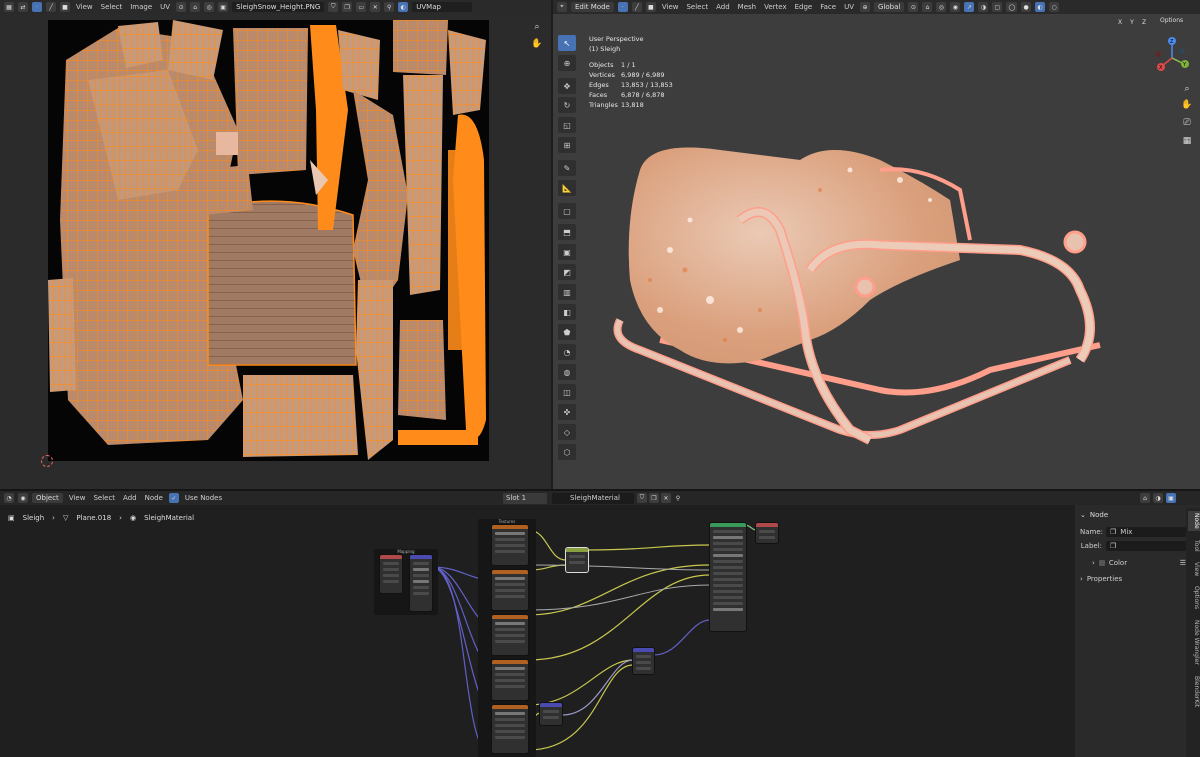 Image resolution: width=1200 pixels, height=757 pixels. I want to click on vp-menu-edge: Edge, so click(804, 7).